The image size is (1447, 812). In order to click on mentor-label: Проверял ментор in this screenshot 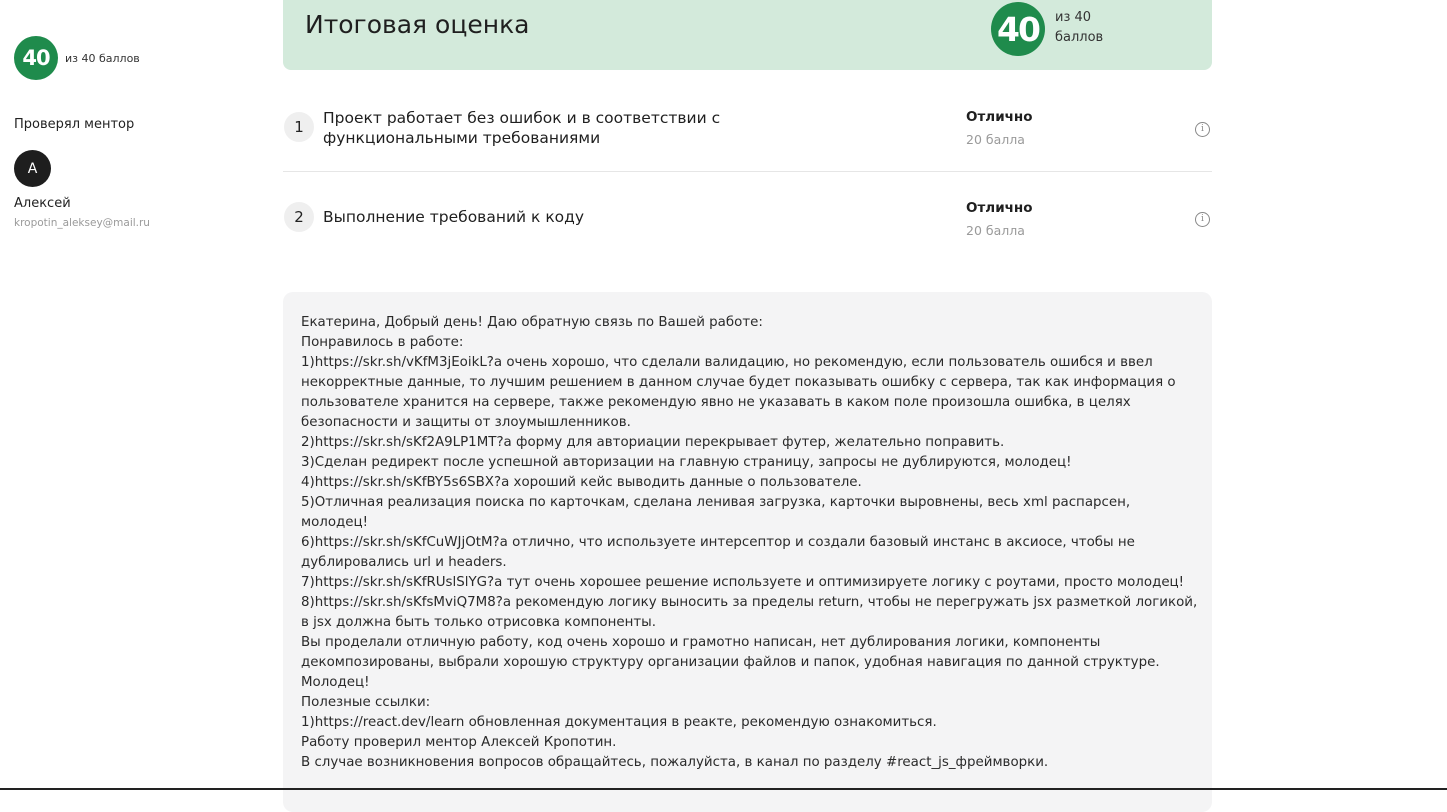, I will do `click(74, 124)`.